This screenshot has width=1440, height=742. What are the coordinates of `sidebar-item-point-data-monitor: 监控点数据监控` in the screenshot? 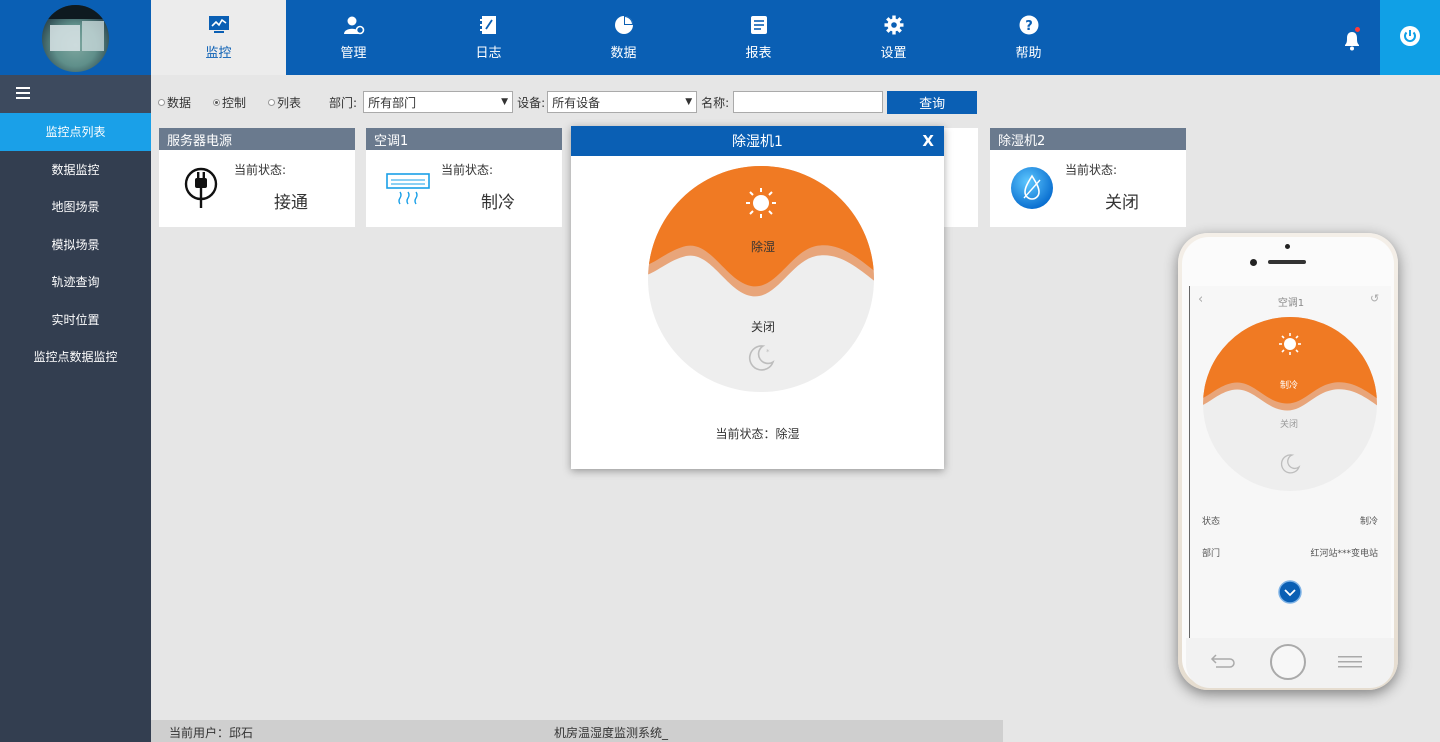 It's located at (75, 357).